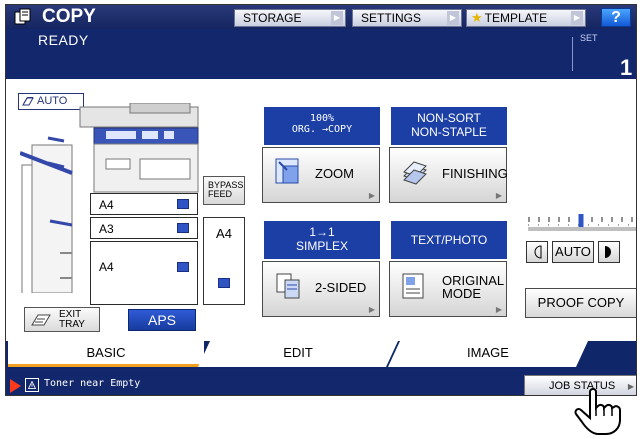 The image size is (642, 439). What do you see at coordinates (32, 385) in the screenshot?
I see `toner-icon` at bounding box center [32, 385].